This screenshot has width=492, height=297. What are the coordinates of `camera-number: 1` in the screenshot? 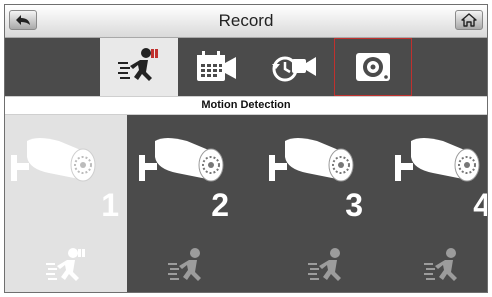 It's located at (110, 205).